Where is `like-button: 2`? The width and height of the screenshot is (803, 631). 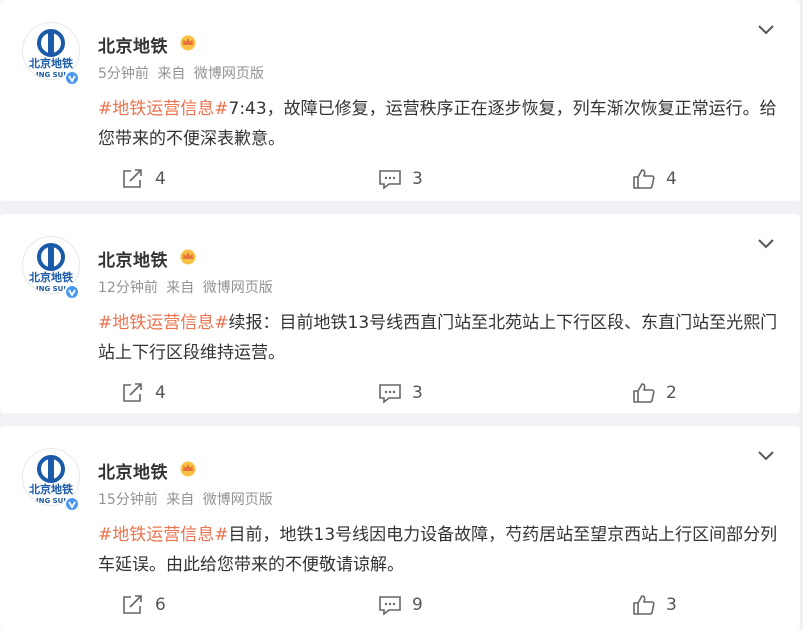
like-button: 2 is located at coordinates (654, 393).